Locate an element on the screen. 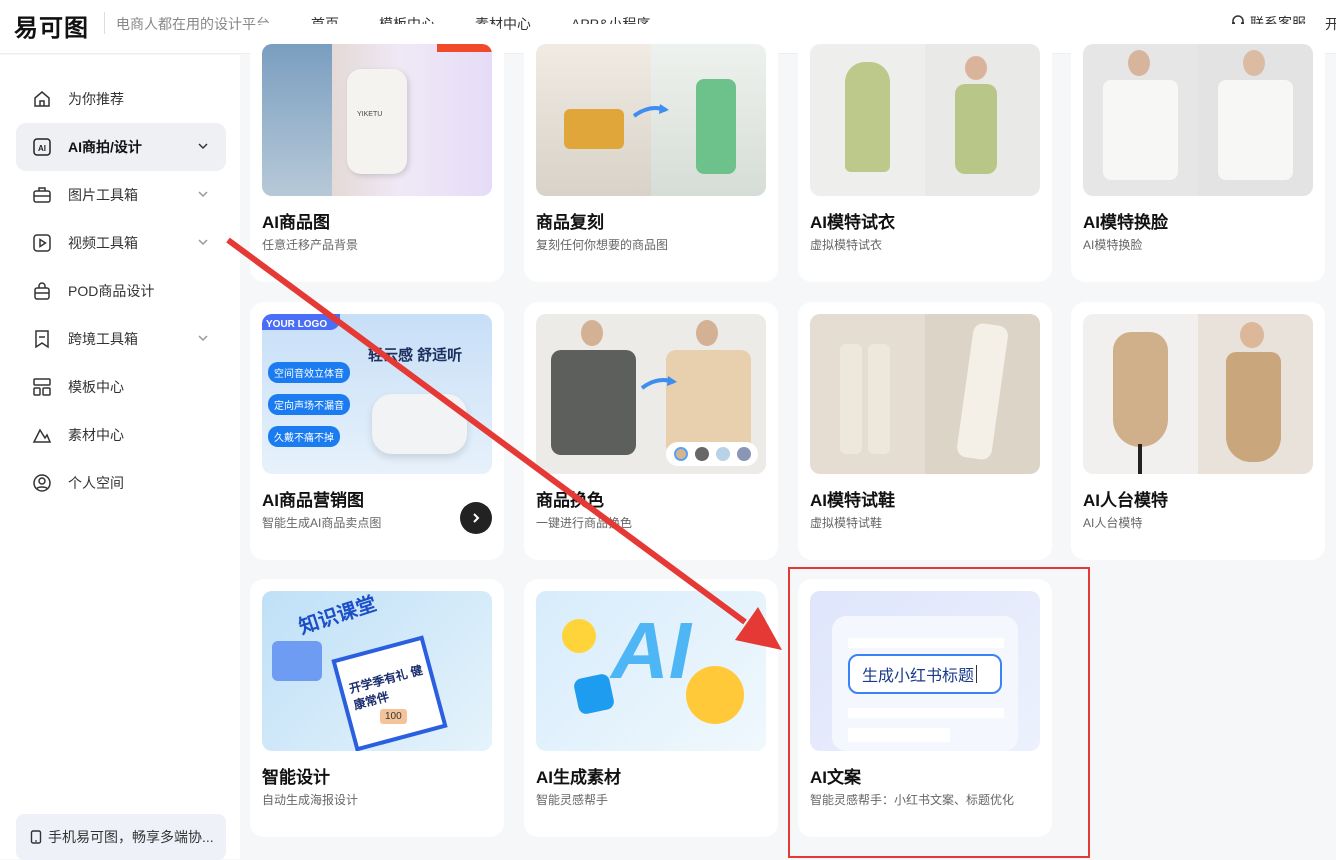 The width and height of the screenshot is (1336, 860). sidebar-item-materials: 素材中心 is located at coordinates (121, 435).